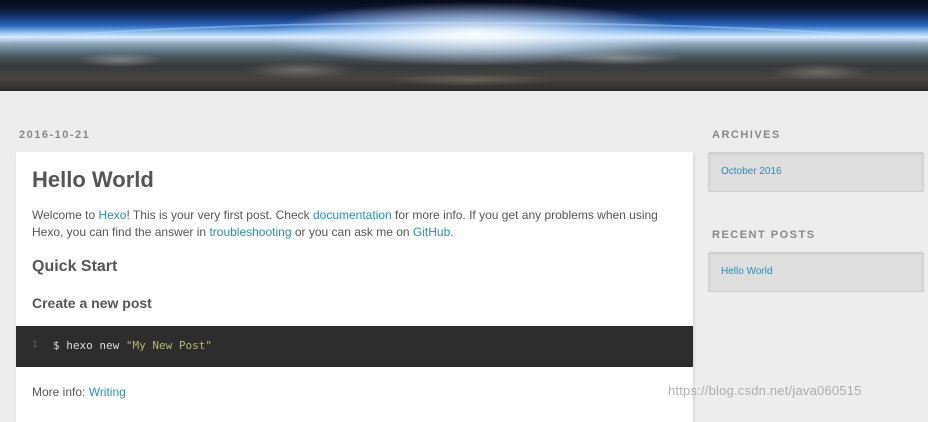 The width and height of the screenshot is (928, 422). I want to click on documentation-link: documentation, so click(352, 215).